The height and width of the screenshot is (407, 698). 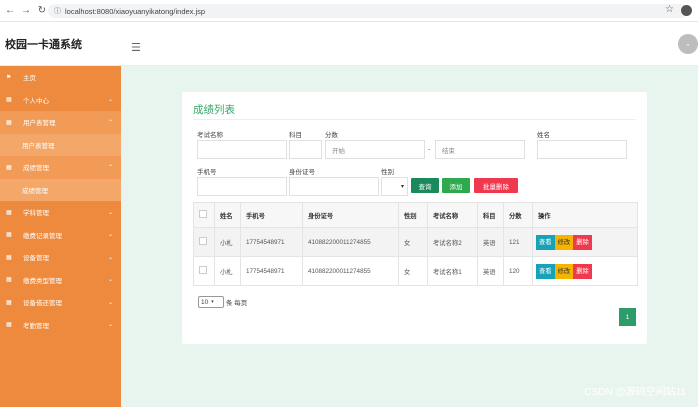 I want to click on chevron-up-icon: ⌃, so click(x=110, y=122).